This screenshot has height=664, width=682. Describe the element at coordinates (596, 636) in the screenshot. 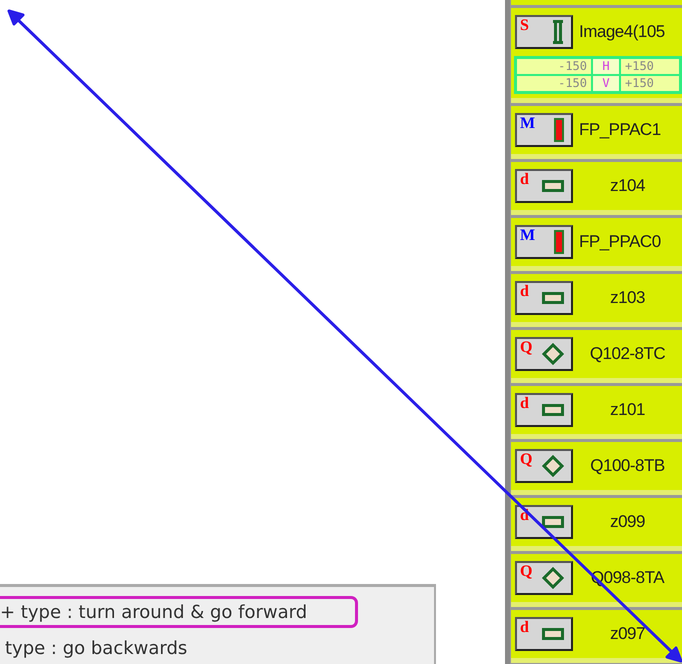

I see `element-row: d z097` at that location.